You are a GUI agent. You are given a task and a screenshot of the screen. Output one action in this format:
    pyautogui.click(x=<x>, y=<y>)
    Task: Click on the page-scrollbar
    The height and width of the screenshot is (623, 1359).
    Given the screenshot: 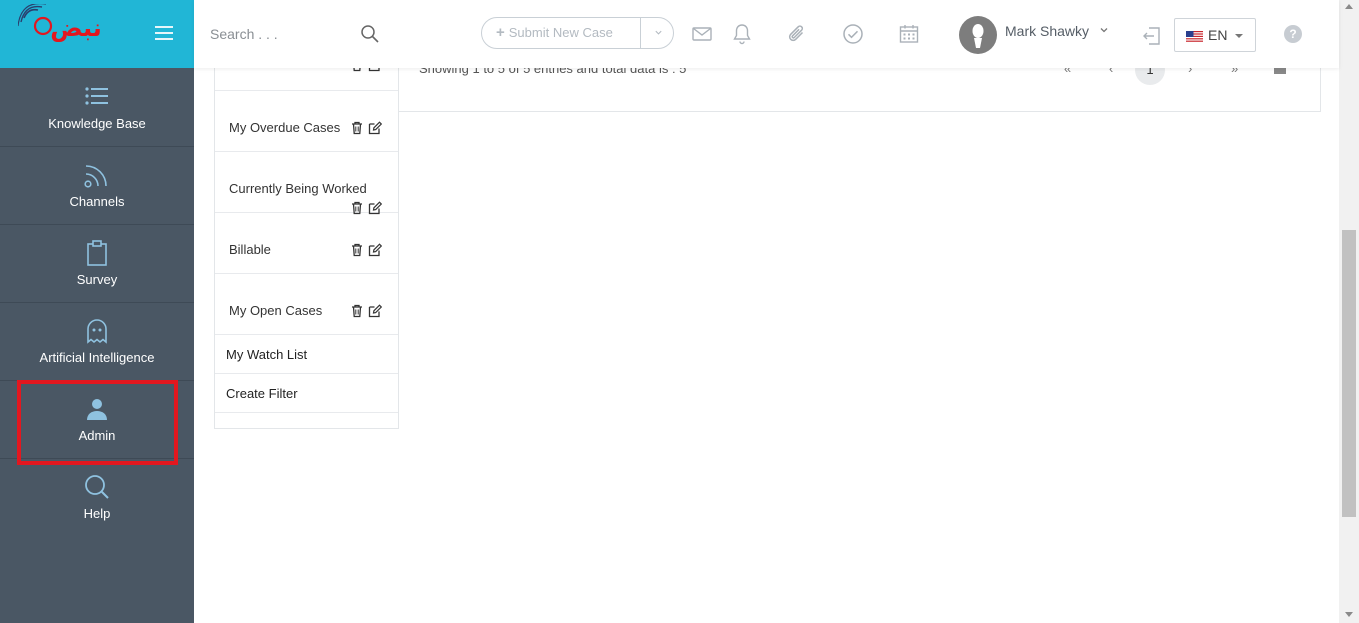 What is the action you would take?
    pyautogui.click(x=1349, y=311)
    